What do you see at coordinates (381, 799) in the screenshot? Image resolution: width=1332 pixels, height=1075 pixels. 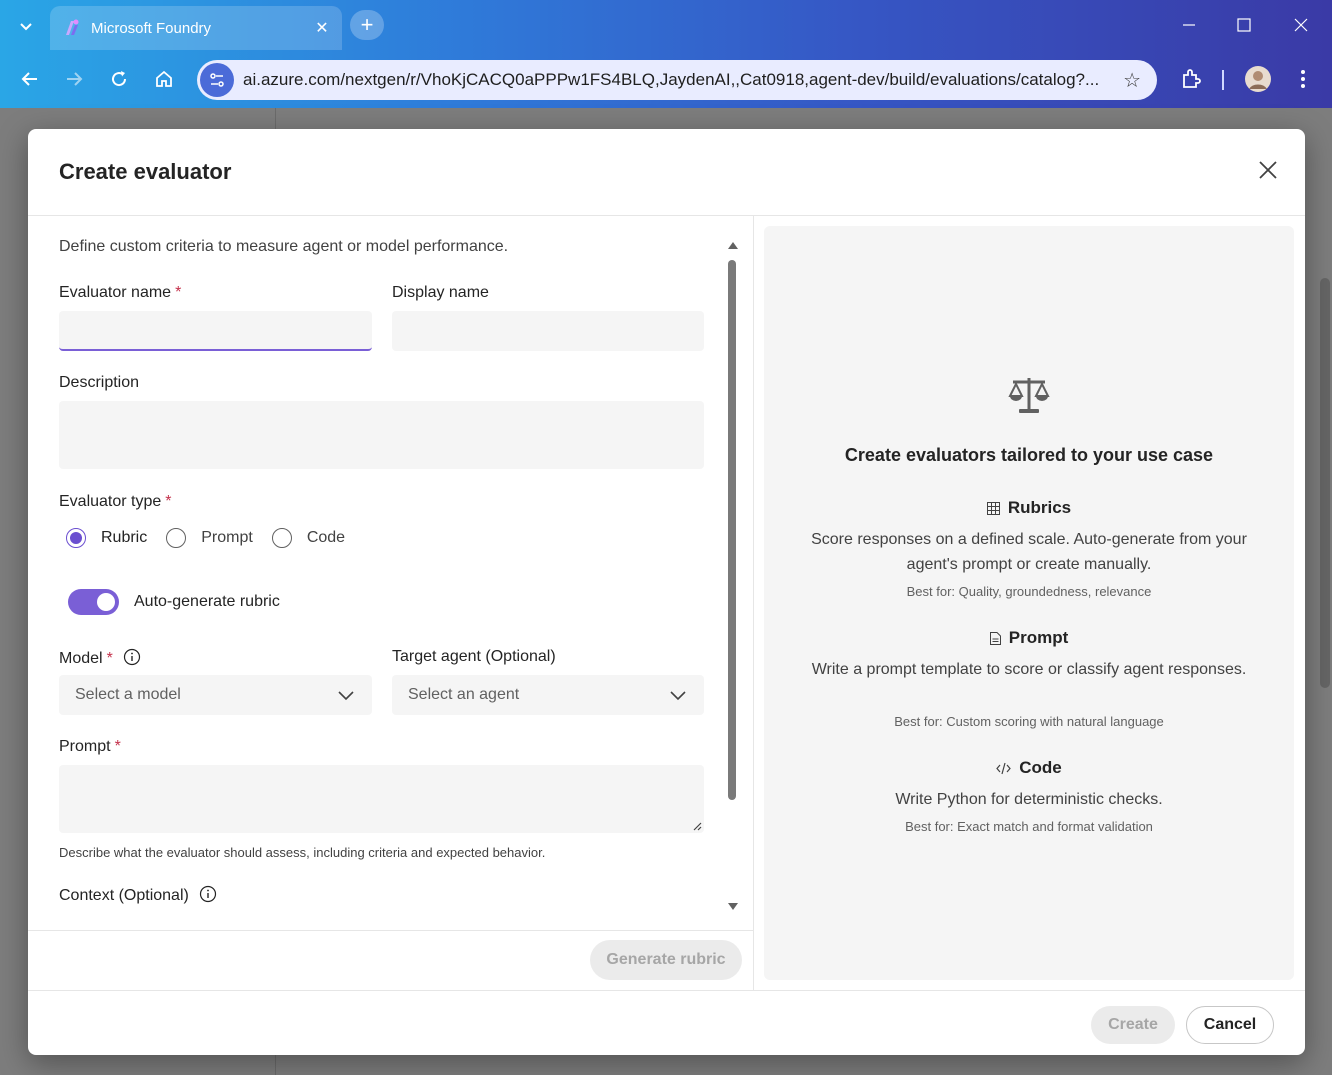 I see `prompt-input` at bounding box center [381, 799].